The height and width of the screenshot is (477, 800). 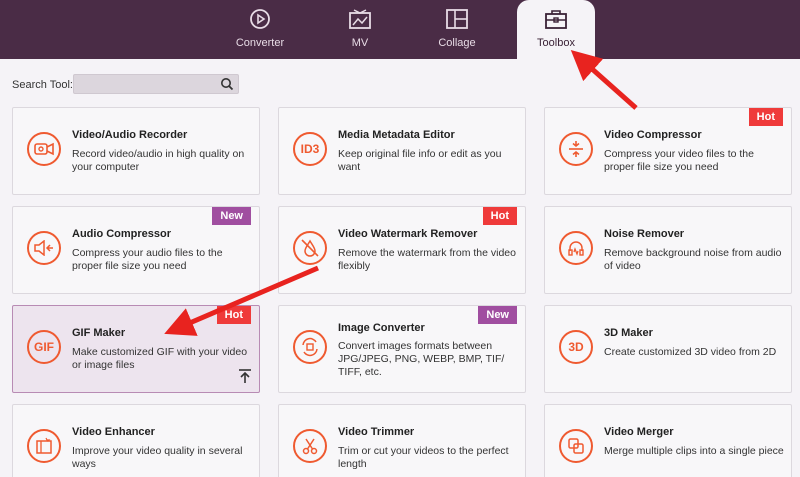 I want to click on image-convert-icon, so click(x=310, y=347).